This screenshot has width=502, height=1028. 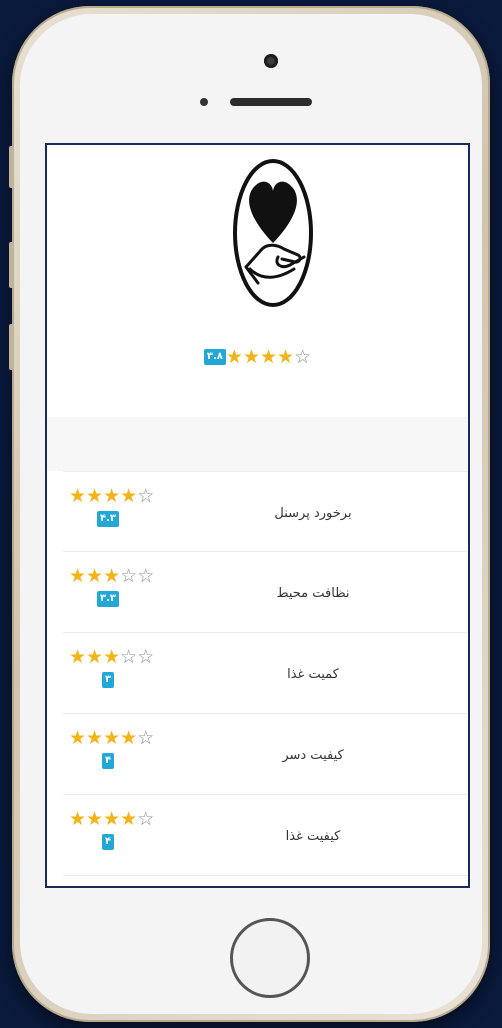 What do you see at coordinates (265, 754) in the screenshot?
I see `rating-row-dessert-quality: ★★★★☆ ۴ کیفیت دسر` at bounding box center [265, 754].